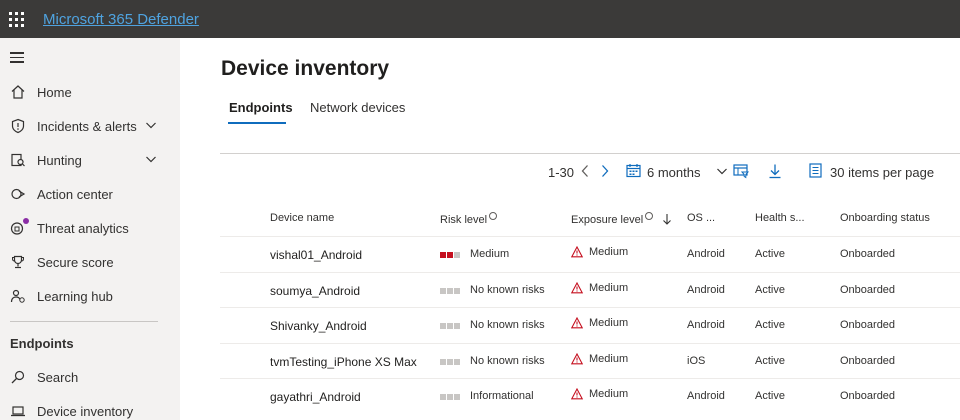 Image resolution: width=960 pixels, height=420 pixels. What do you see at coordinates (561, 172) in the screenshot?
I see `paging-range: 1-30` at bounding box center [561, 172].